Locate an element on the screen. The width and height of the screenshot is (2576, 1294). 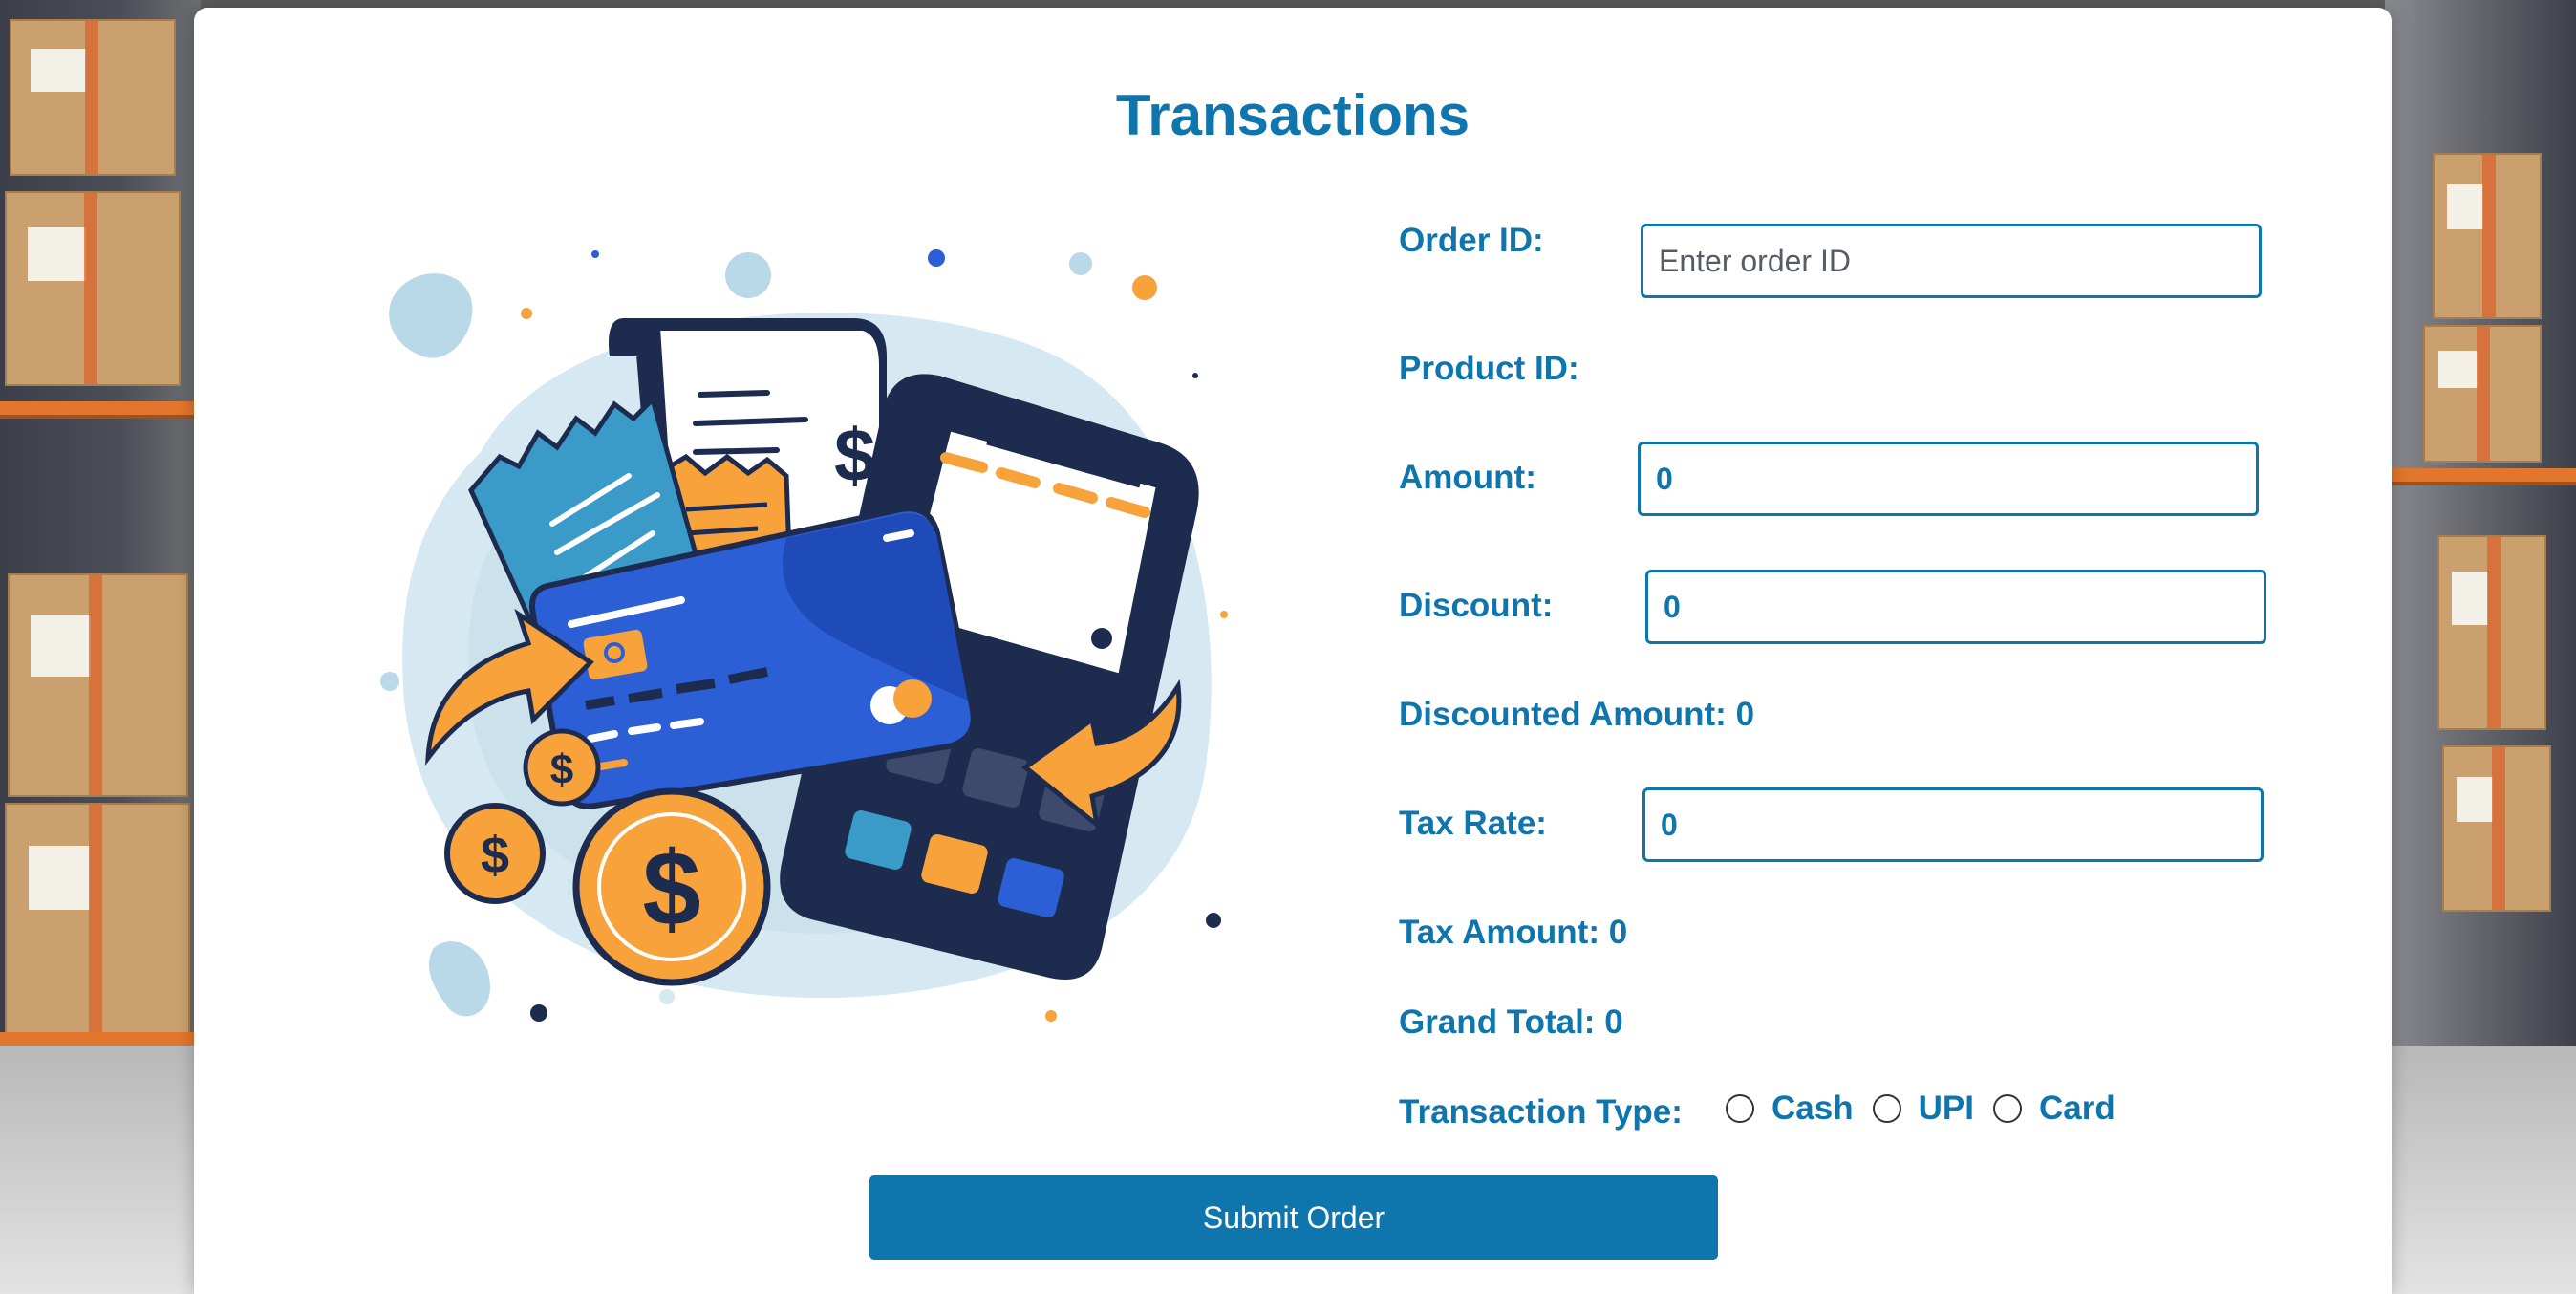
tax-amount-row: Tax Amount: 0 is located at coordinates (1513, 933).